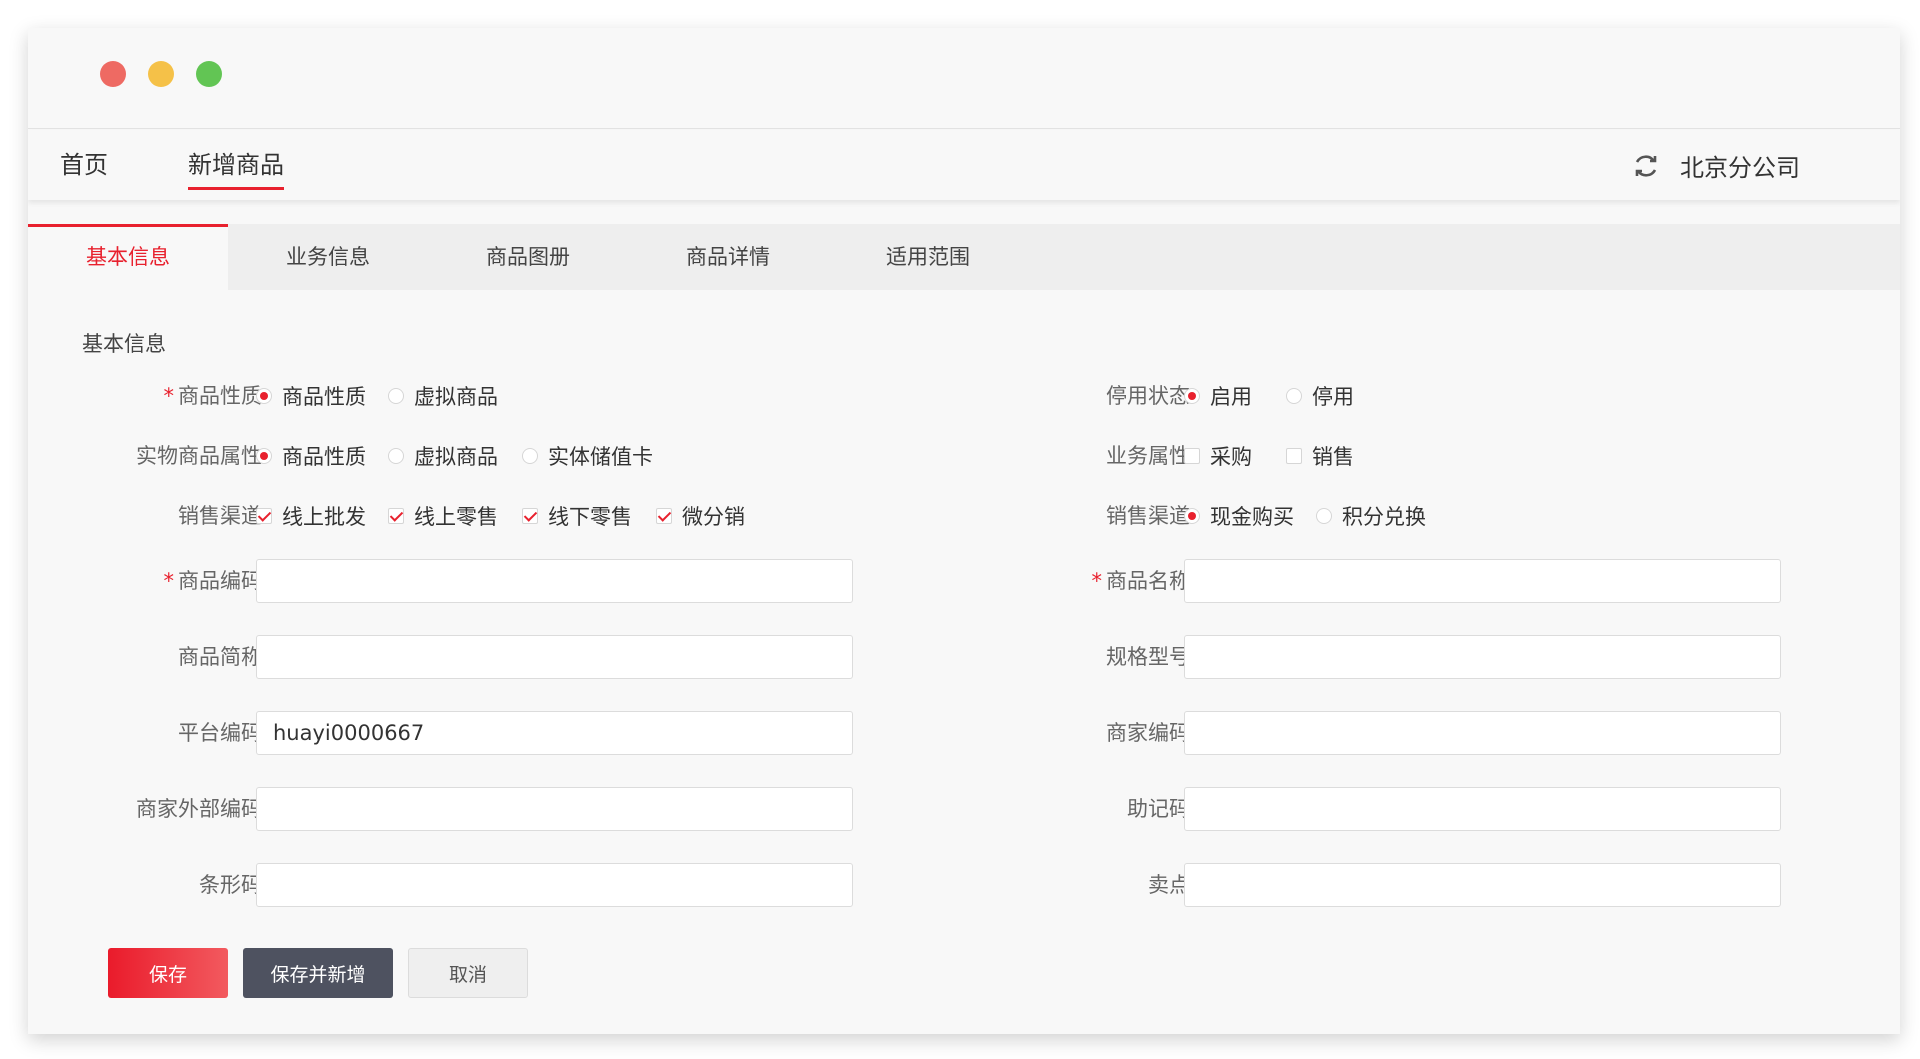 Image resolution: width=1920 pixels, height=1059 pixels. What do you see at coordinates (1384, 517) in the screenshot?
I see `option-text: 积分兑换` at bounding box center [1384, 517].